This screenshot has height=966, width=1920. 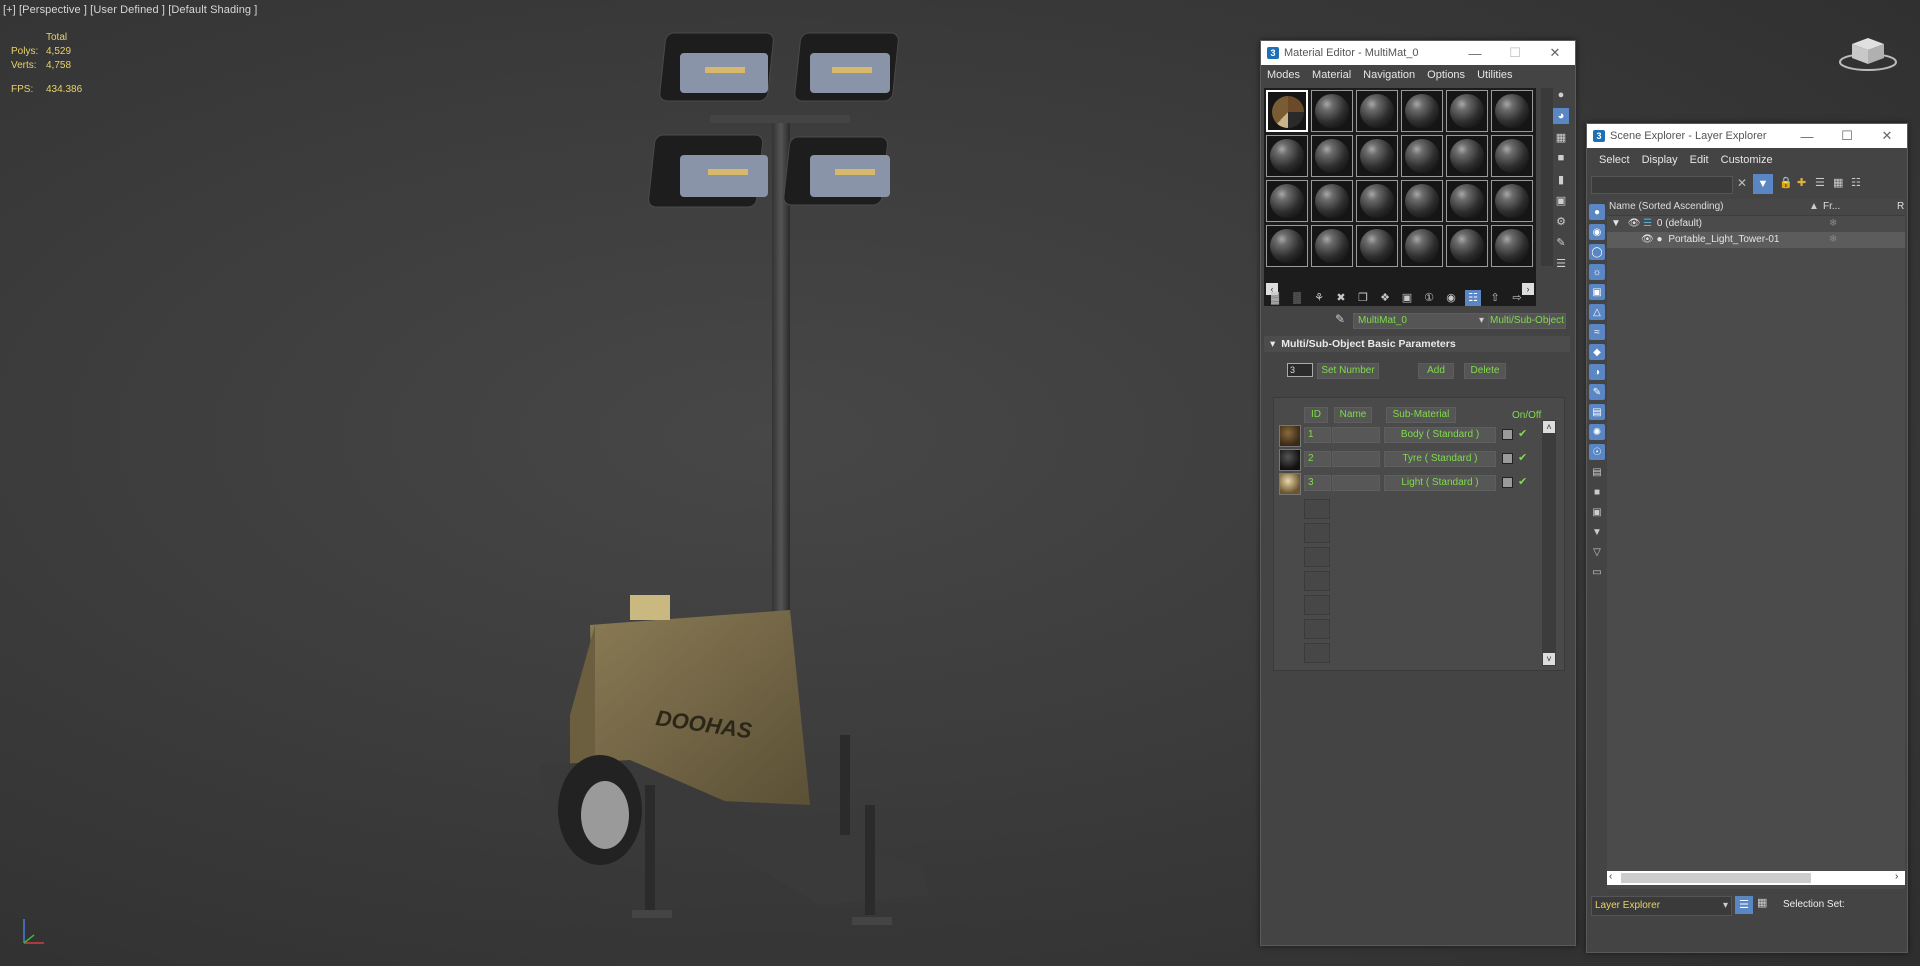 I want to click on delete-button: Delete, so click(x=1485, y=371).